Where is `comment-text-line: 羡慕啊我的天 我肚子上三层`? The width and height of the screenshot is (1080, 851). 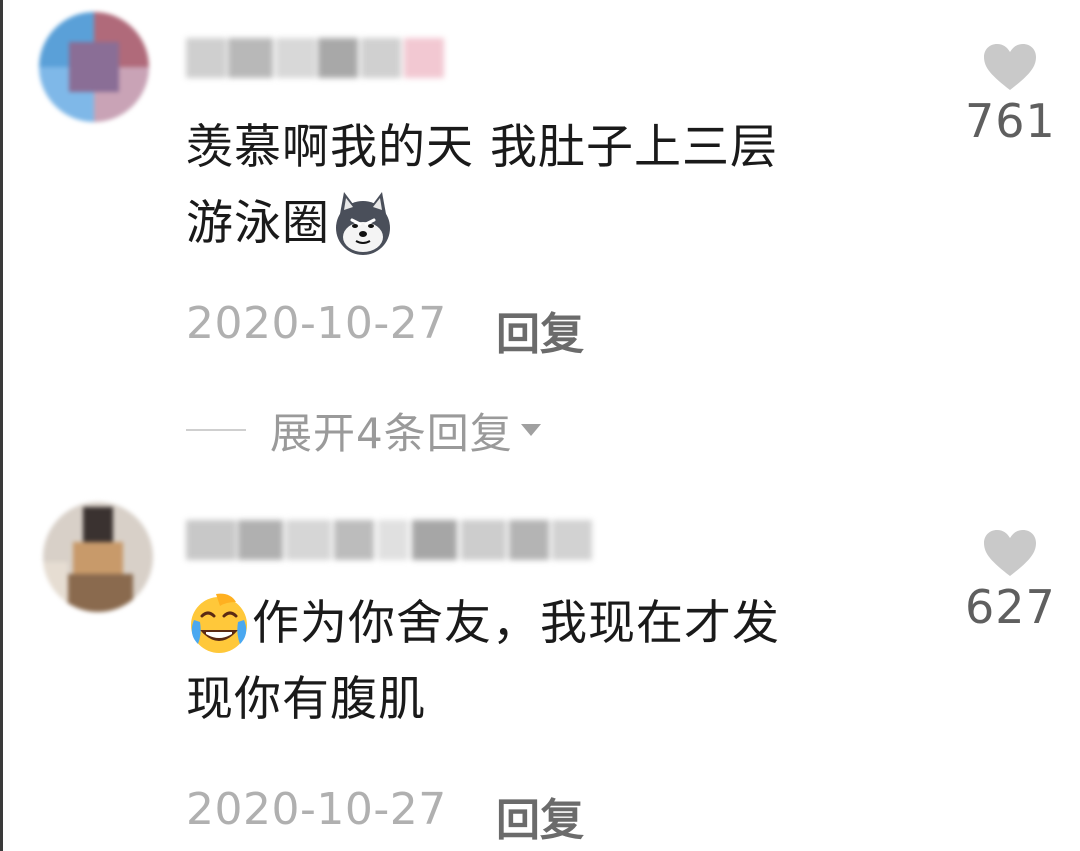
comment-text-line: 羡慕啊我的天 我肚子上三层 is located at coordinates (482, 147).